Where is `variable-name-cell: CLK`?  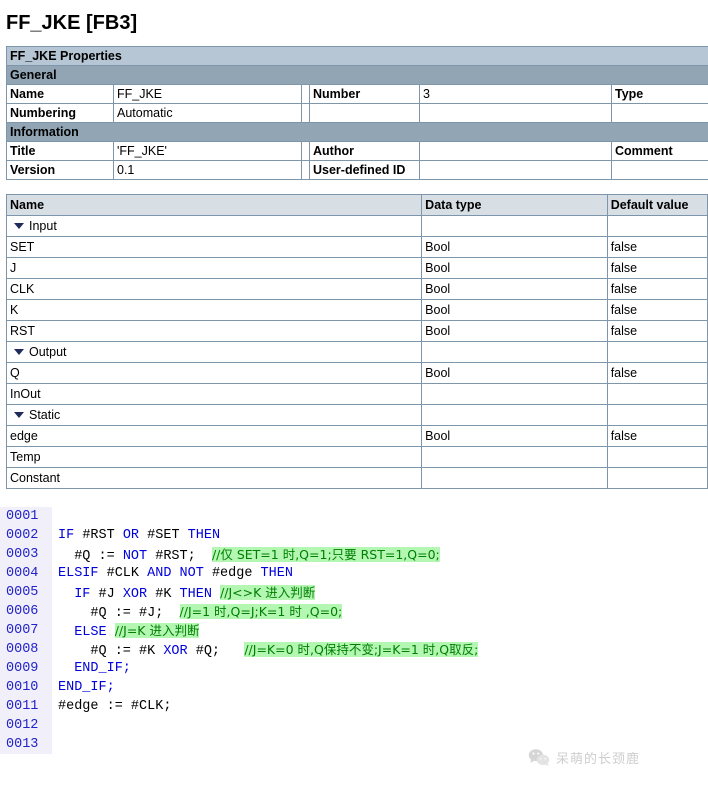
variable-name-cell: CLK is located at coordinates (214, 289).